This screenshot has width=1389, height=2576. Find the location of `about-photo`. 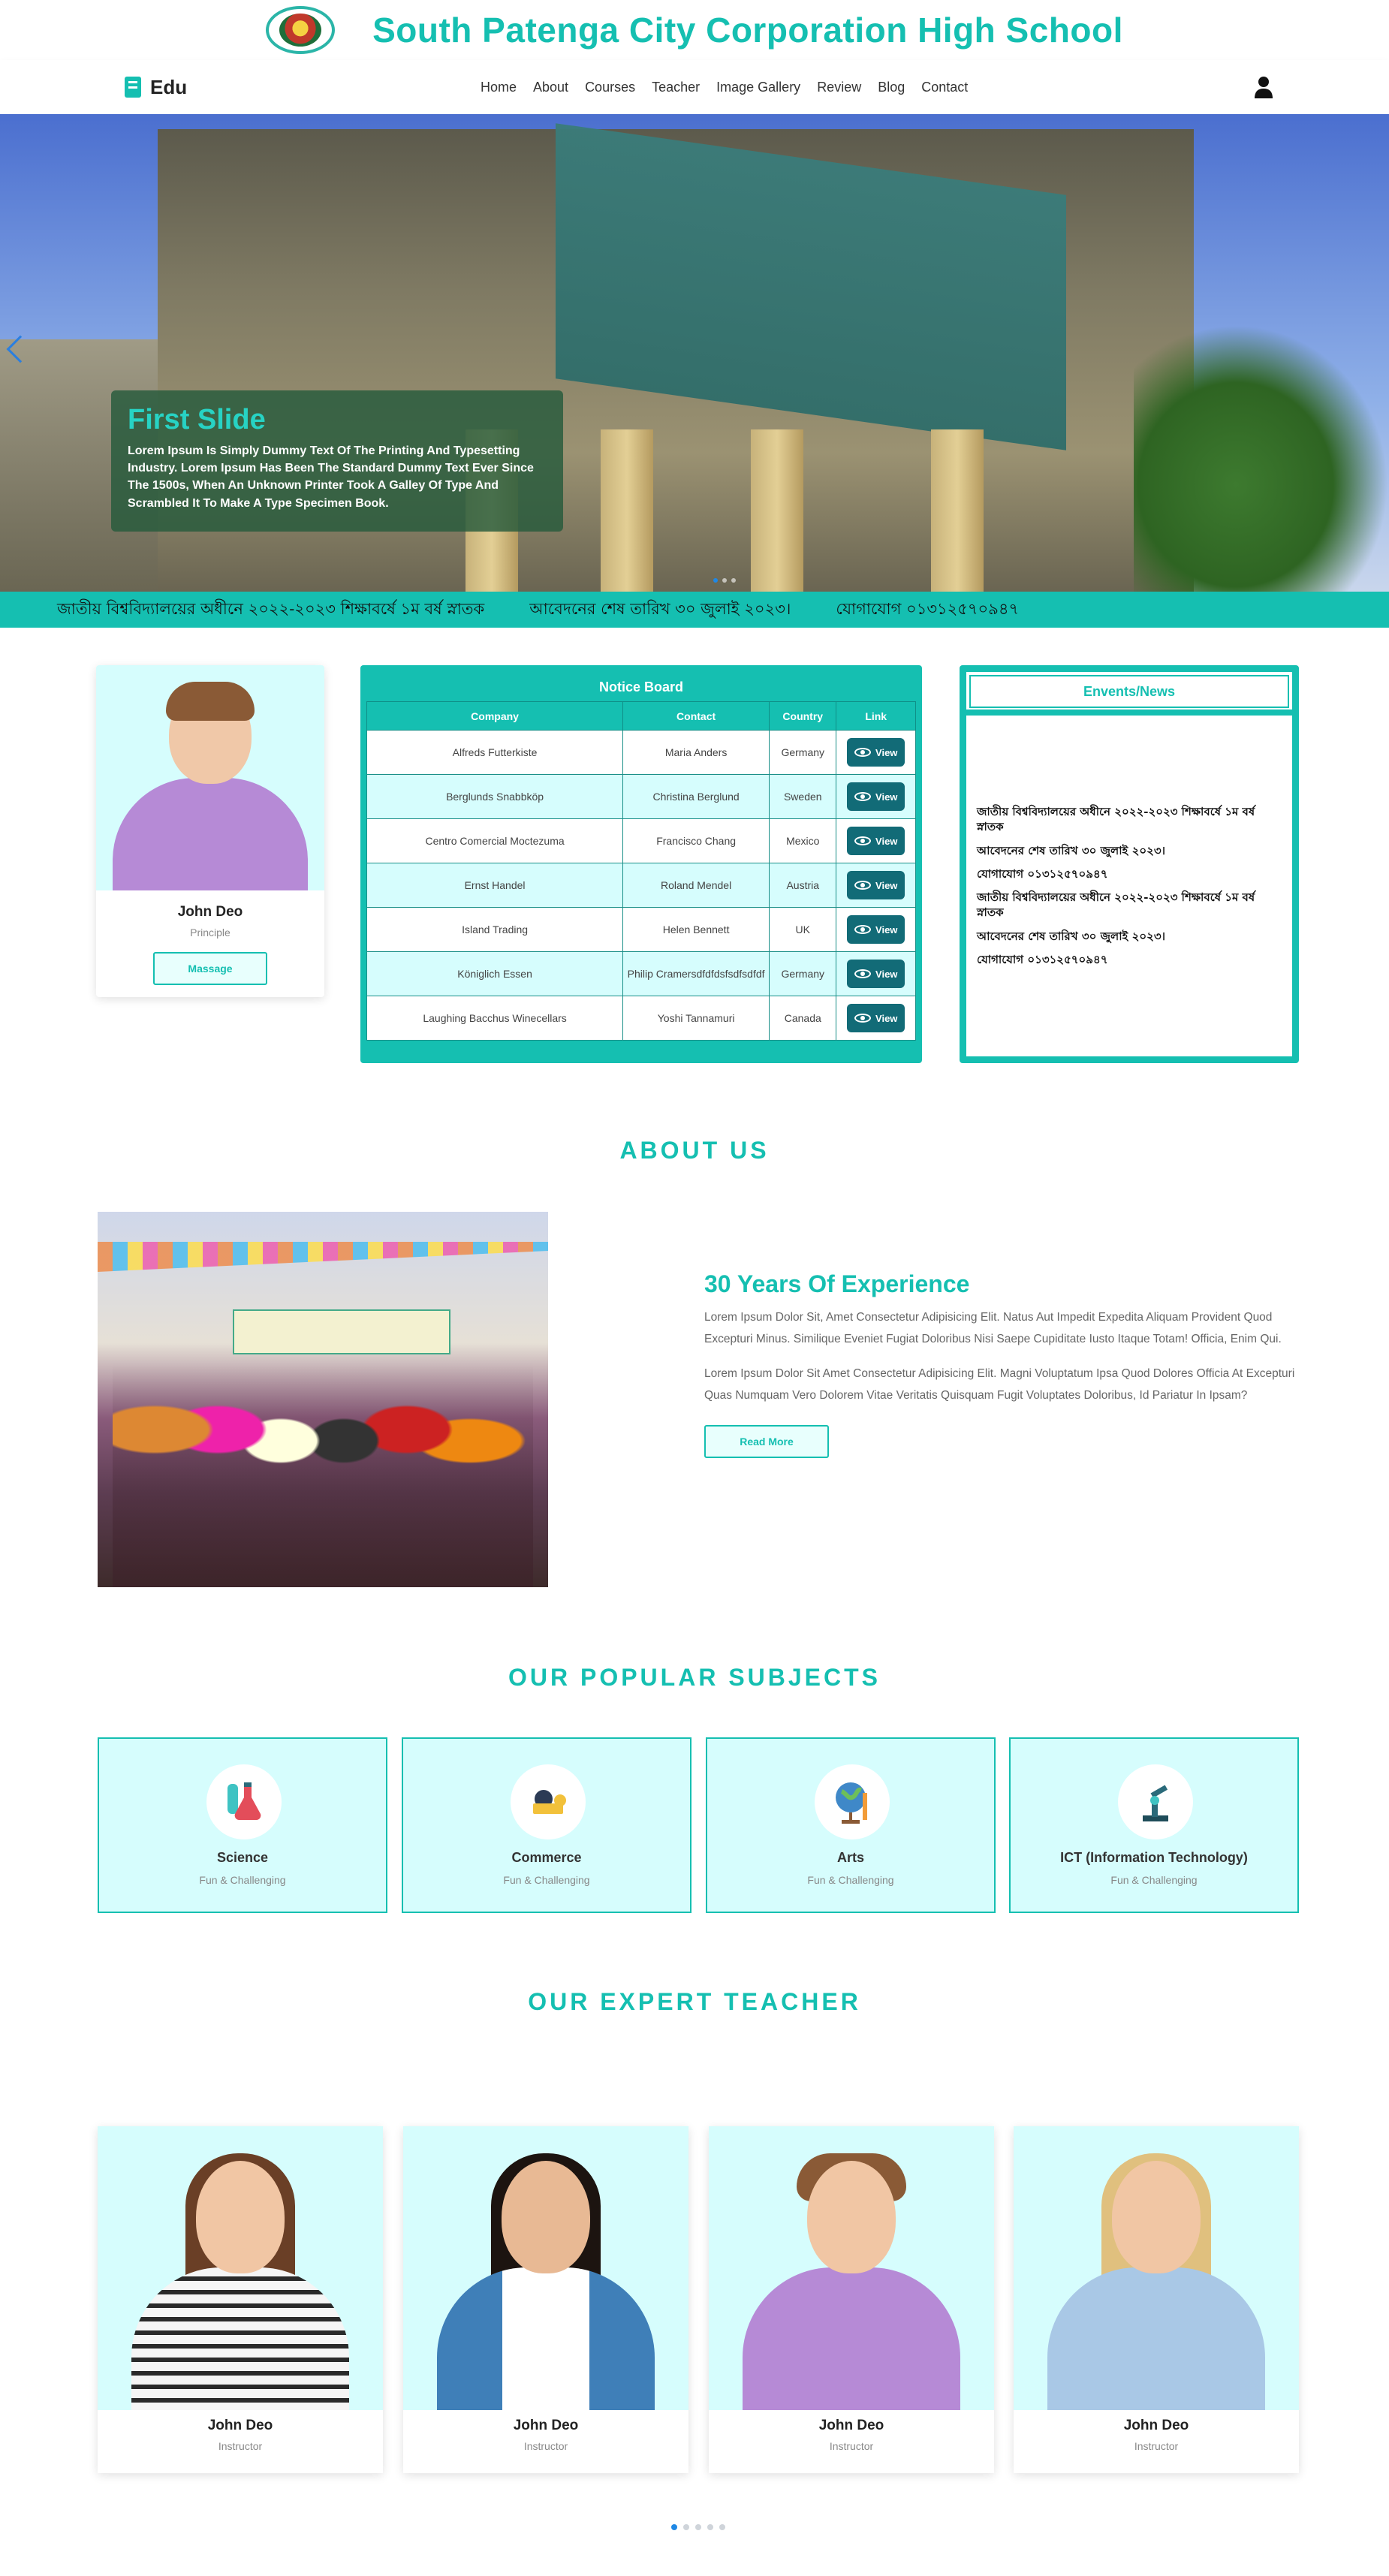

about-photo is located at coordinates (323, 1399).